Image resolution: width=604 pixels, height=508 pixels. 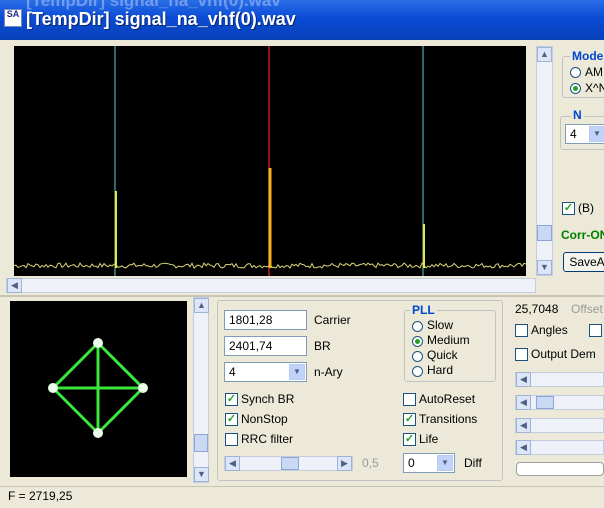 I want to click on life-label: Life, so click(x=429, y=439).